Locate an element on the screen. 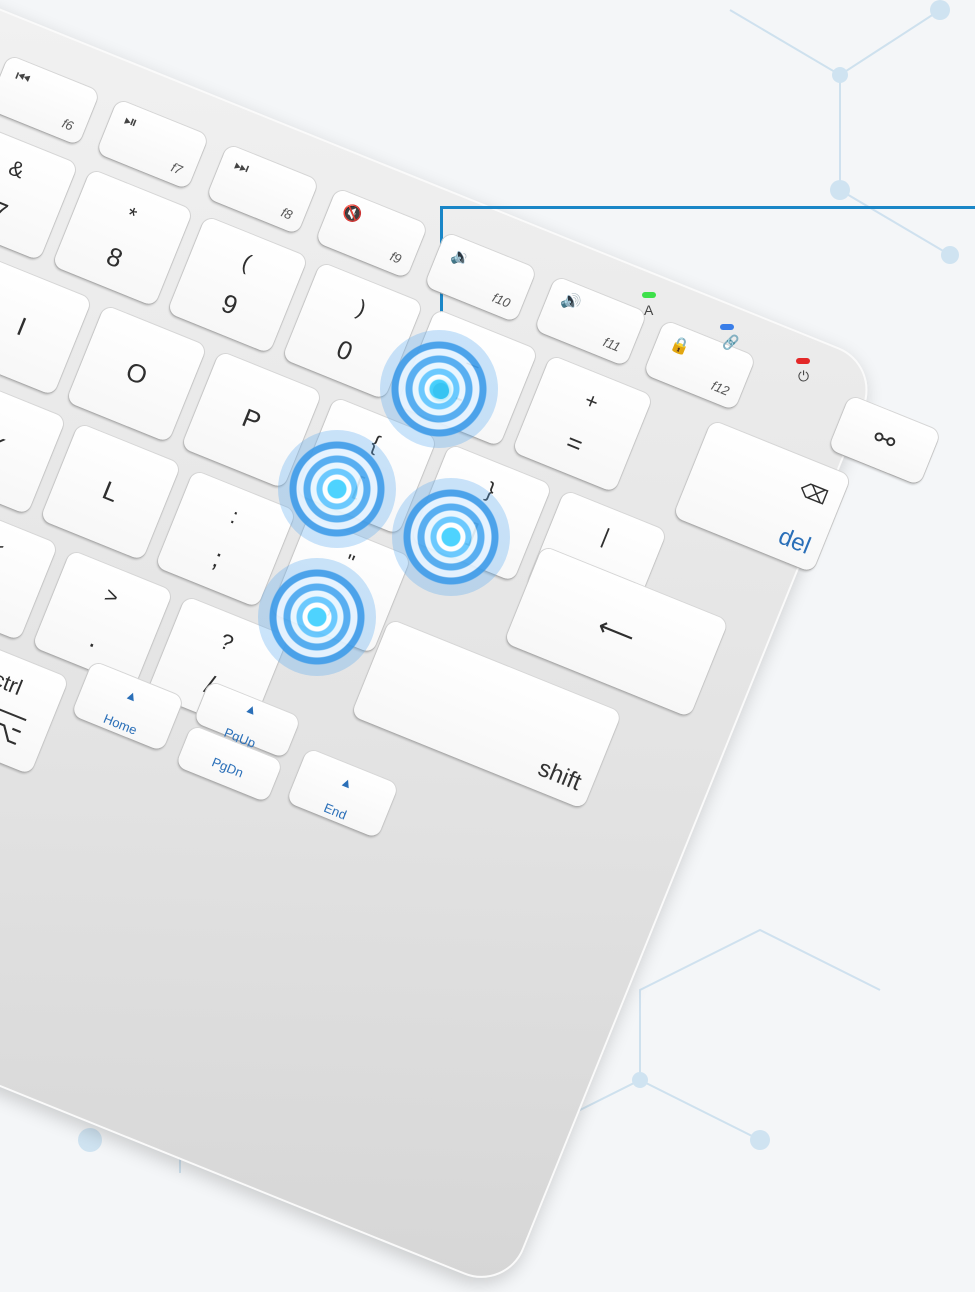 Image resolution: width=975 pixels, height=1292 pixels. key-char: K is located at coordinates (5, 445).